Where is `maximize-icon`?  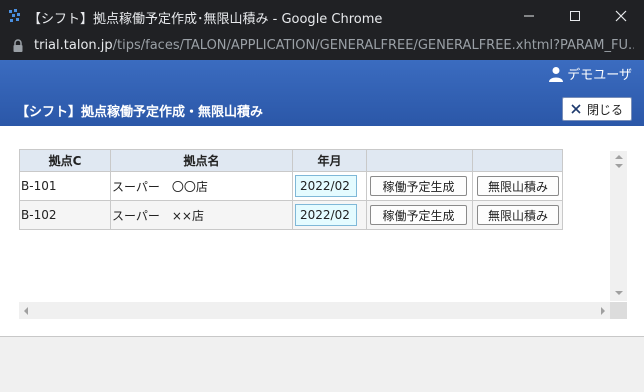
maximize-icon is located at coordinates (575, 16).